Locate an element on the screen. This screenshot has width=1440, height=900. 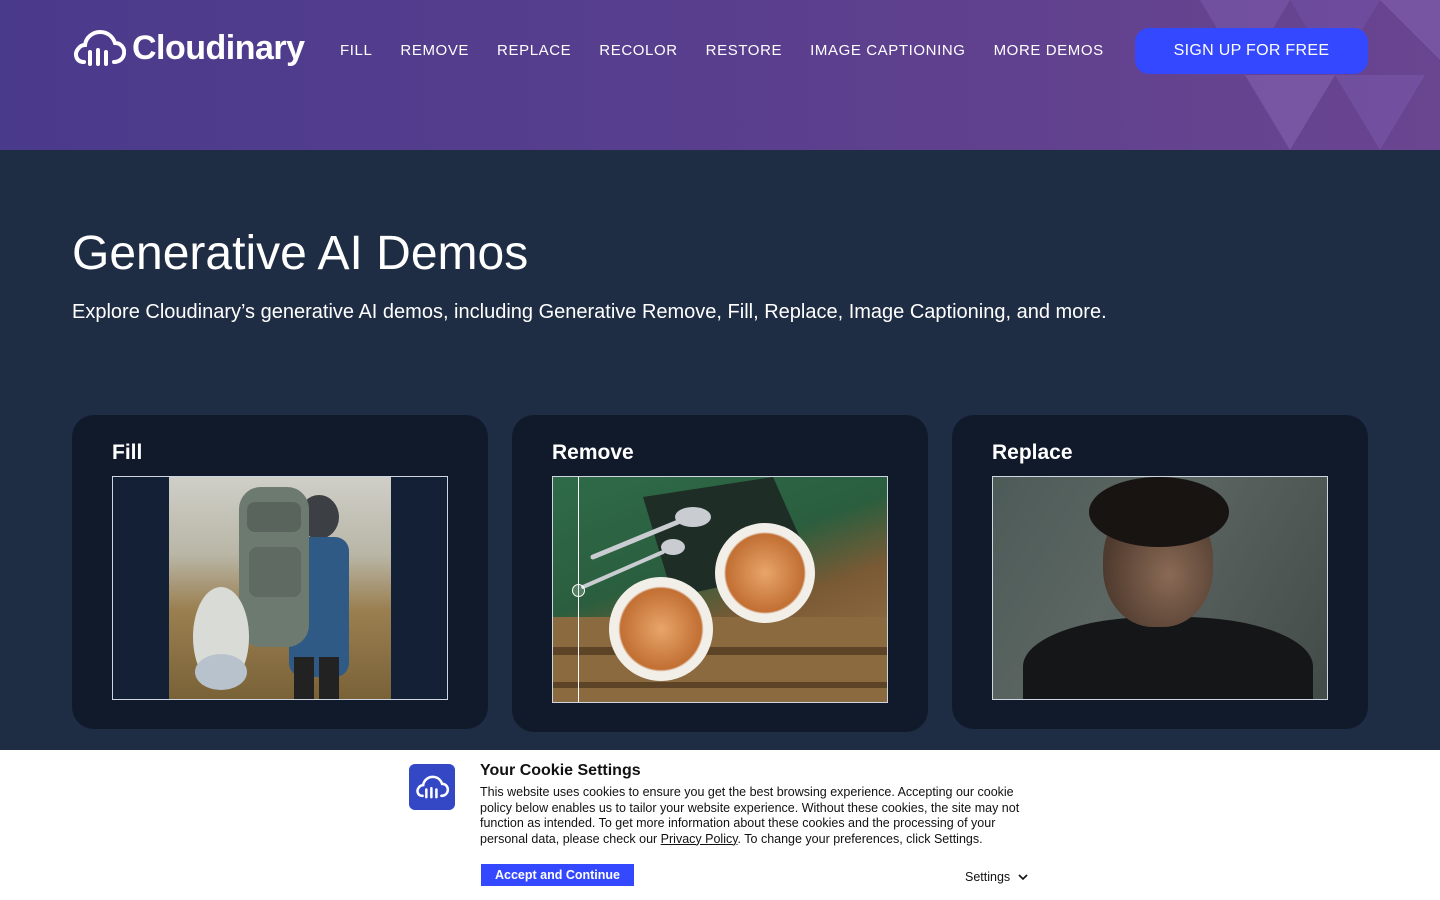
nav-fill: FILL is located at coordinates (356, 50).